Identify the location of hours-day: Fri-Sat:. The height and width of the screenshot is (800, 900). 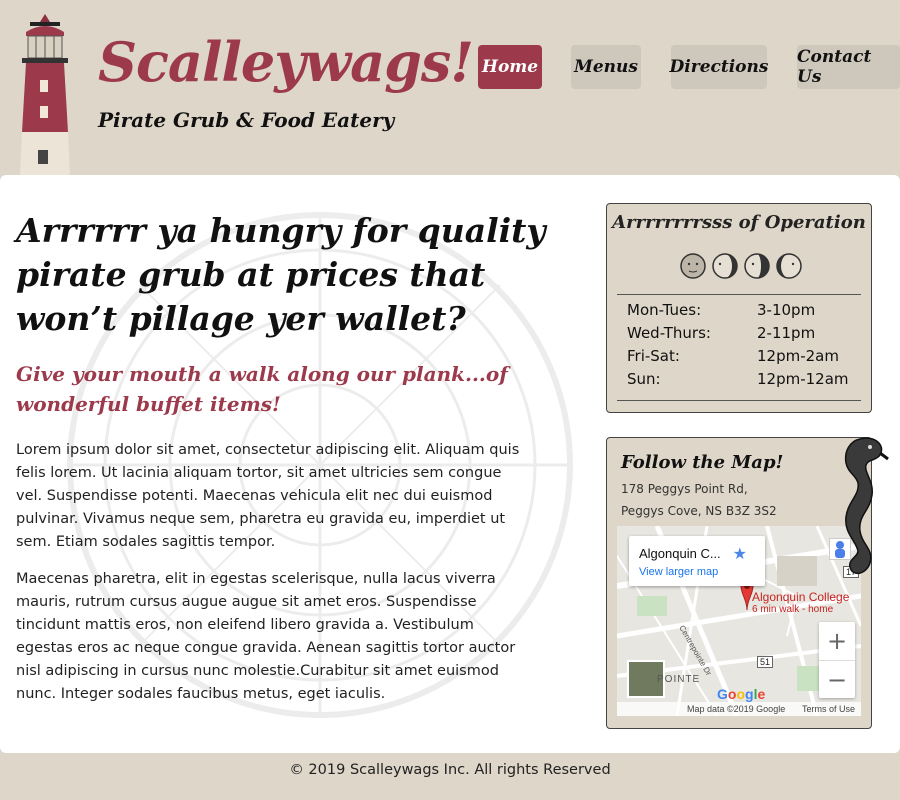
(653, 356).